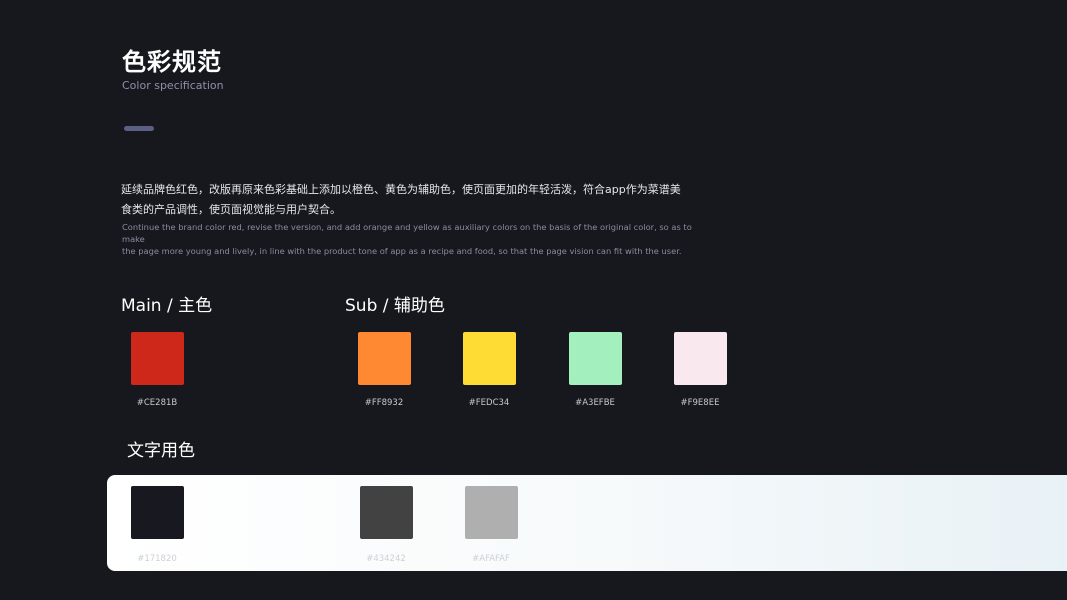  I want to click on text-color-code-gray: #434242, so click(386, 559).